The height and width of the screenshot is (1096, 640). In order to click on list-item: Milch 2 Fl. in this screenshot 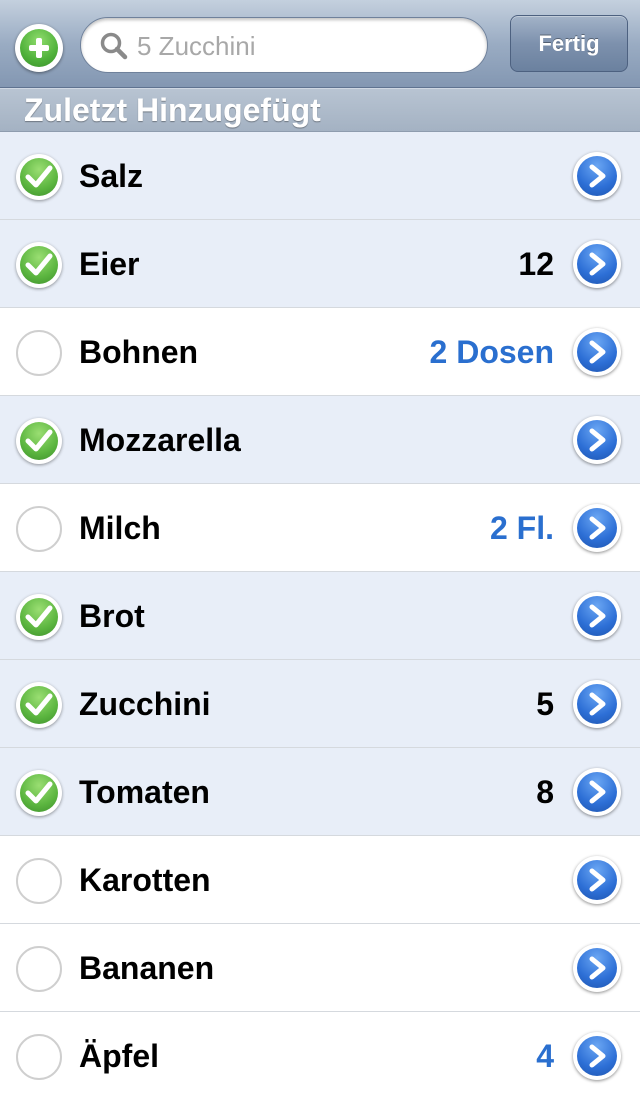, I will do `click(320, 528)`.